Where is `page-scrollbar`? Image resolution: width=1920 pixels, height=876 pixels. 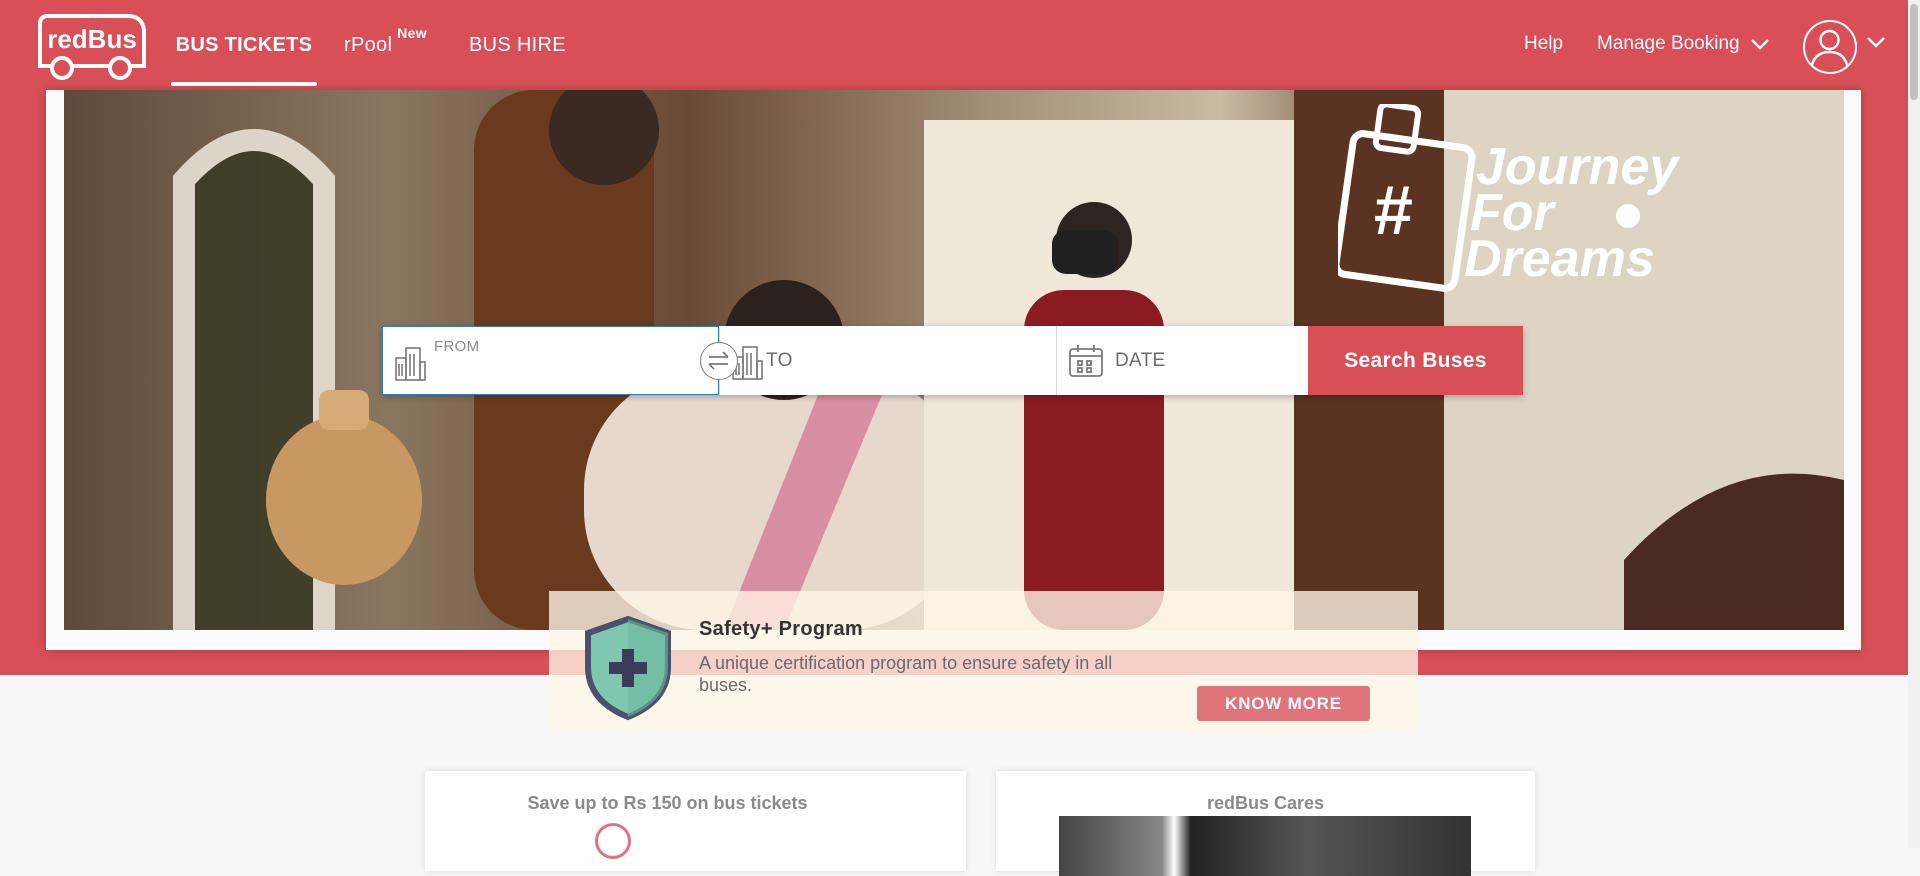 page-scrollbar is located at coordinates (1914, 424).